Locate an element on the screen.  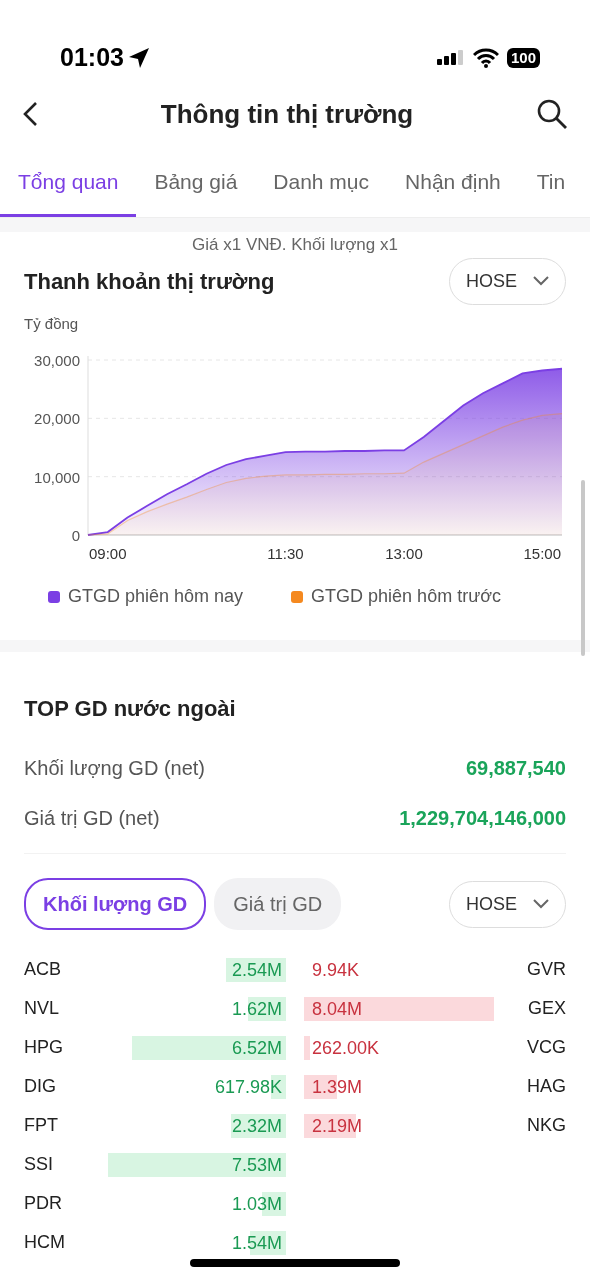
signal-icon is located at coordinates (450, 58).